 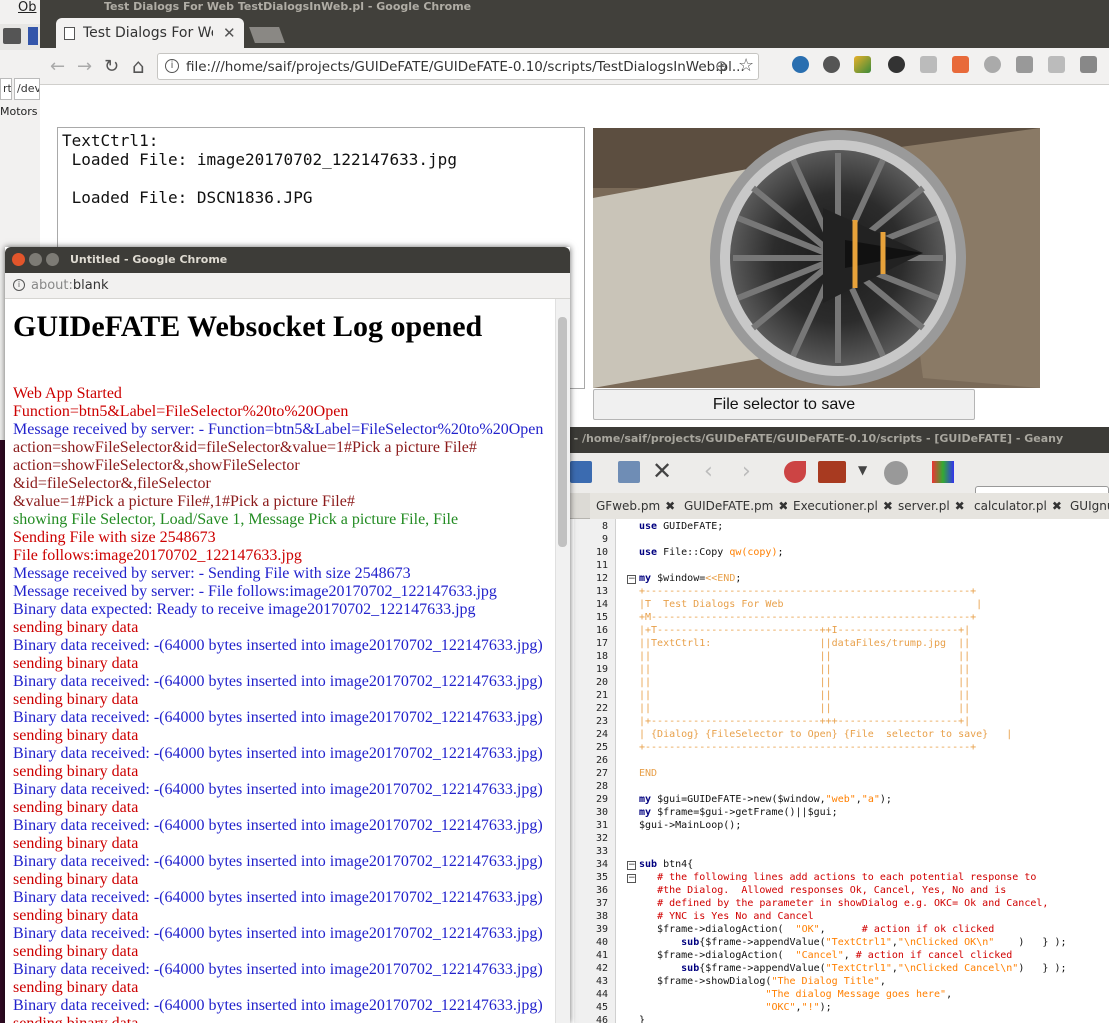 What do you see at coordinates (601, 773) in the screenshot?
I see `line-number: 27` at bounding box center [601, 773].